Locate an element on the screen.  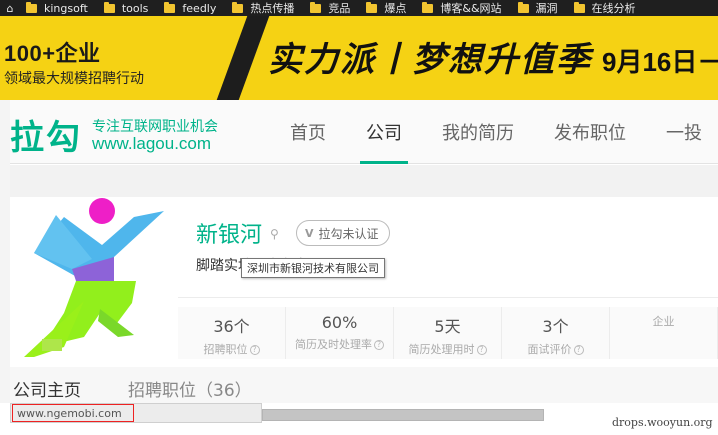
browser-status-bar: www.ngemobi.com drops.wooyun.org is located at coordinates (359, 419).